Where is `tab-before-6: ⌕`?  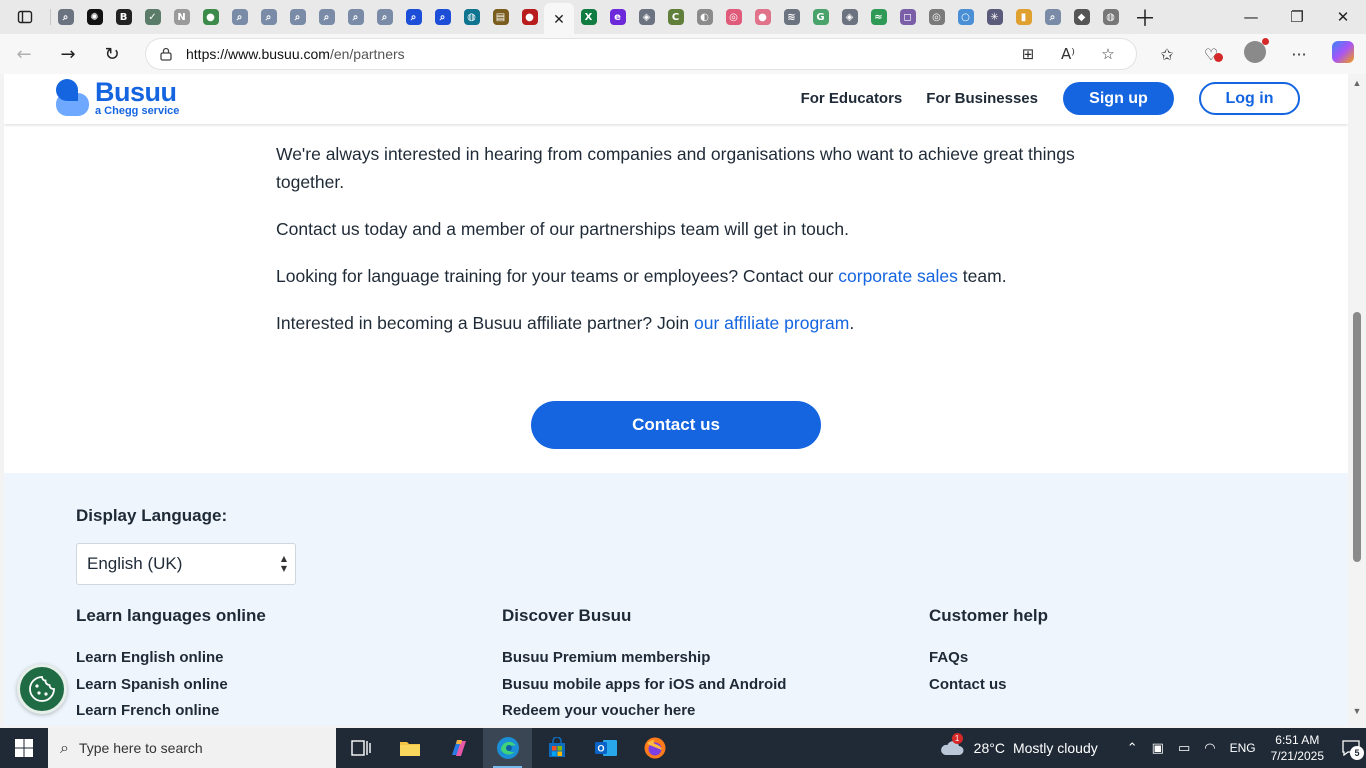
tab-before-6: ⌕ is located at coordinates (239, 17).